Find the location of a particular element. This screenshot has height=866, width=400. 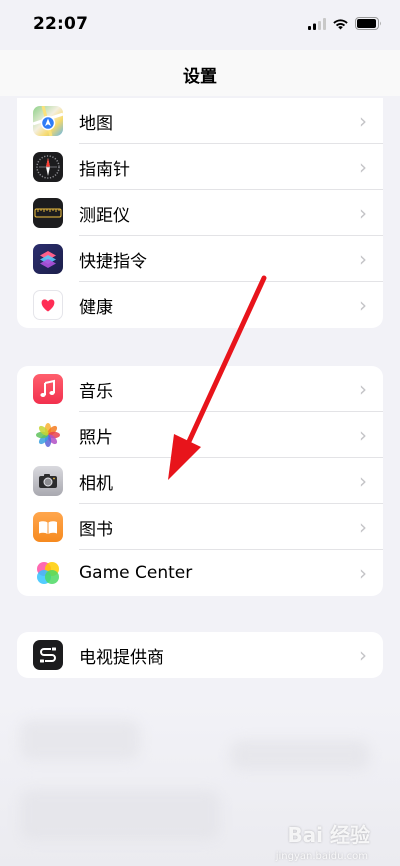

wifi-icon is located at coordinates (340, 23).